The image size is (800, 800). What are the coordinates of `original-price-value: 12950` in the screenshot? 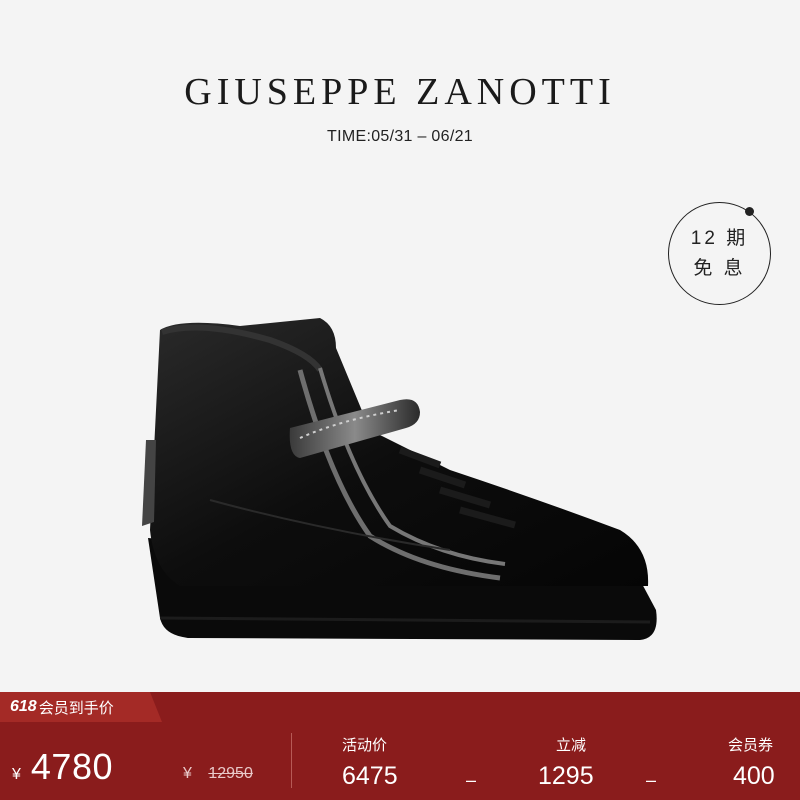 It's located at (230, 773).